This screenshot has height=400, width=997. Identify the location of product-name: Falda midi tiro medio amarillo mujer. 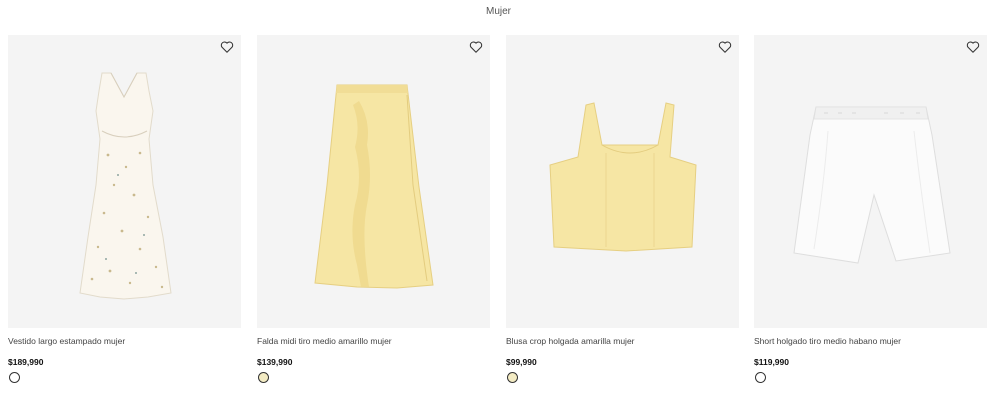
(373, 341).